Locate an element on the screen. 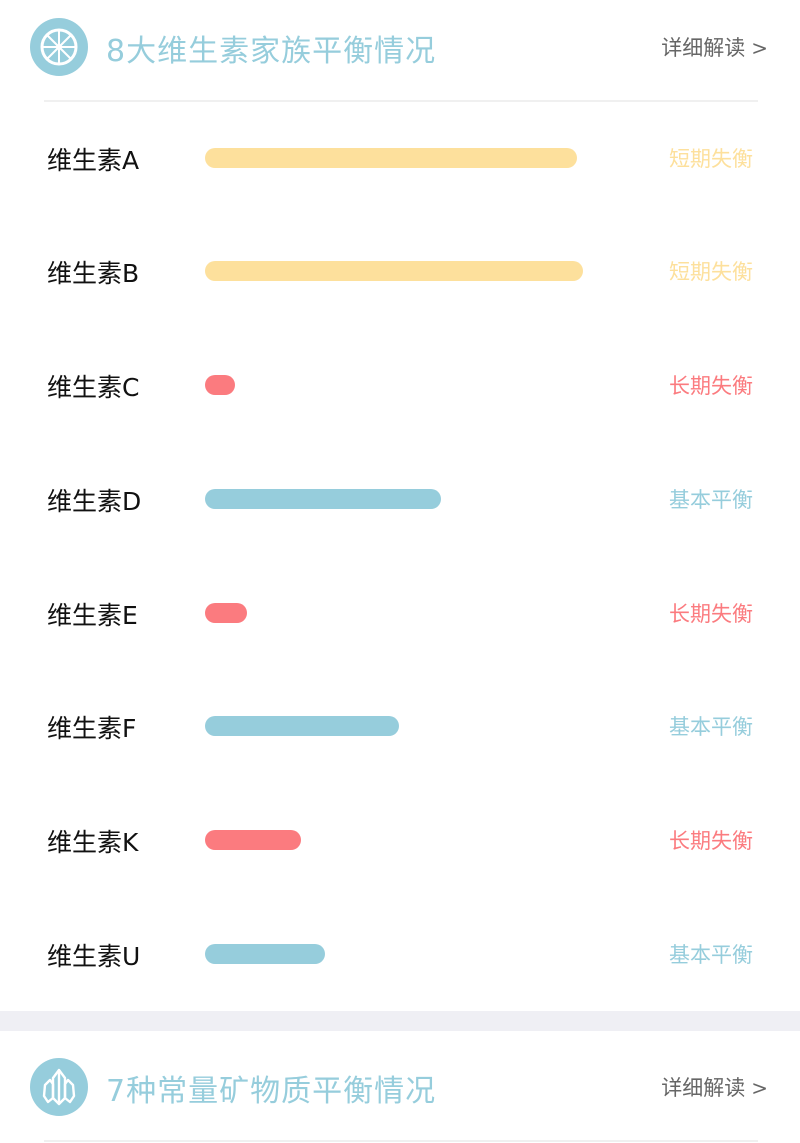  vitamin-row: 维生素K 长期失衡 is located at coordinates (400, 841).